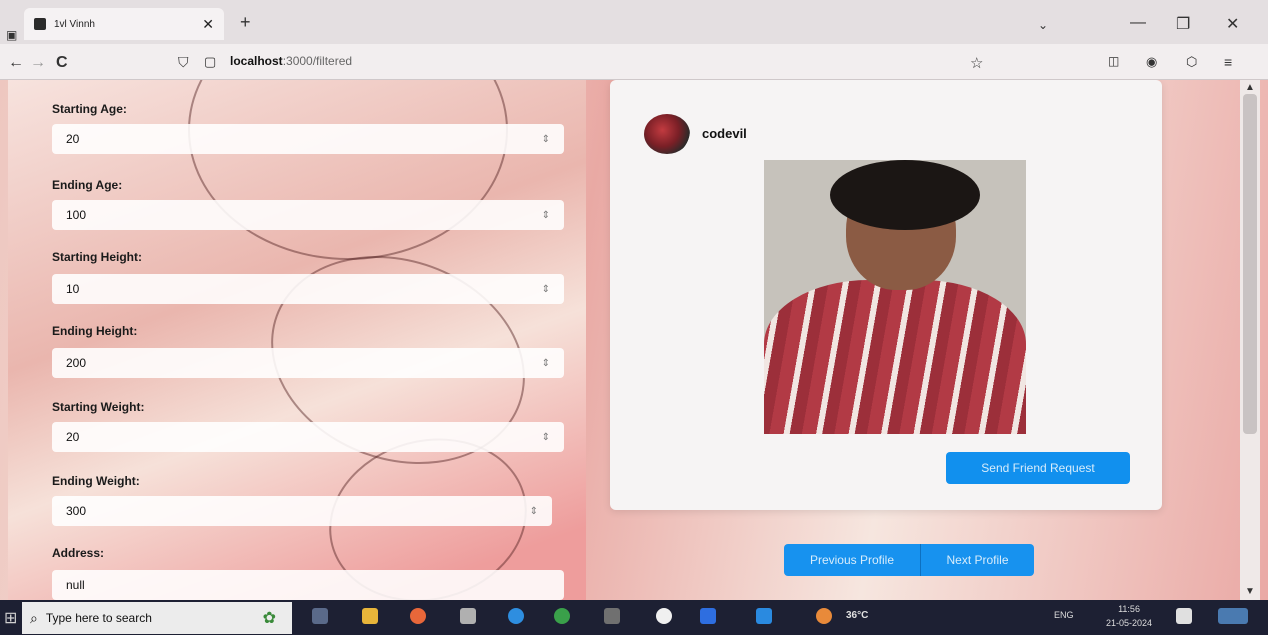 This screenshot has width=1268, height=635. I want to click on new-tab-button: +, so click(245, 22).